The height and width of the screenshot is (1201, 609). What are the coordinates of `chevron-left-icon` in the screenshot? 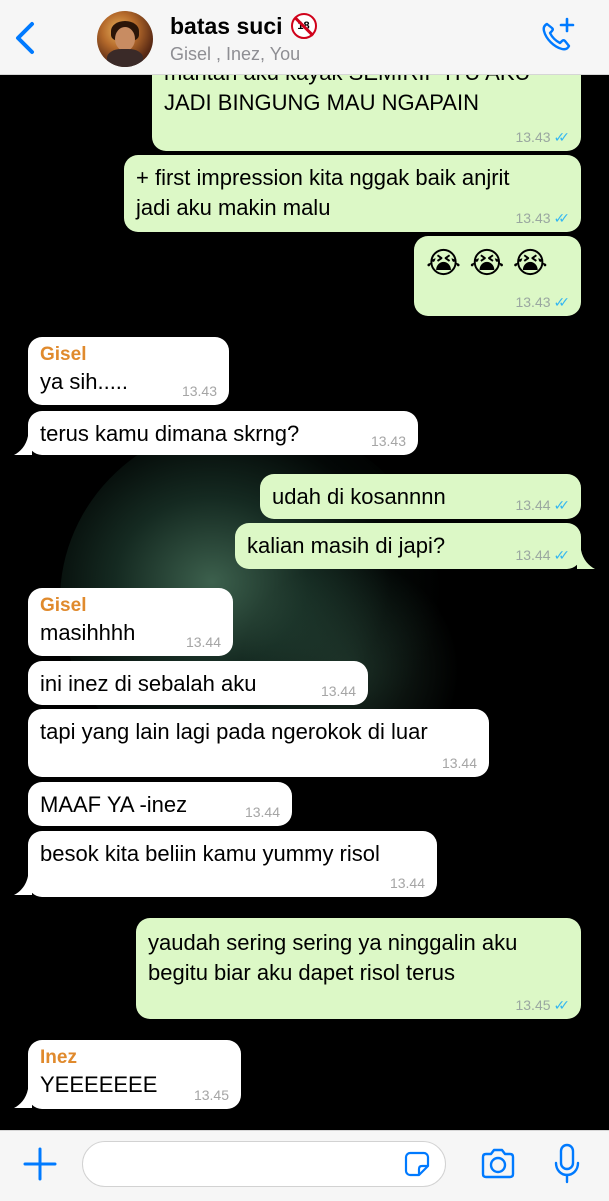 It's located at (26, 38).